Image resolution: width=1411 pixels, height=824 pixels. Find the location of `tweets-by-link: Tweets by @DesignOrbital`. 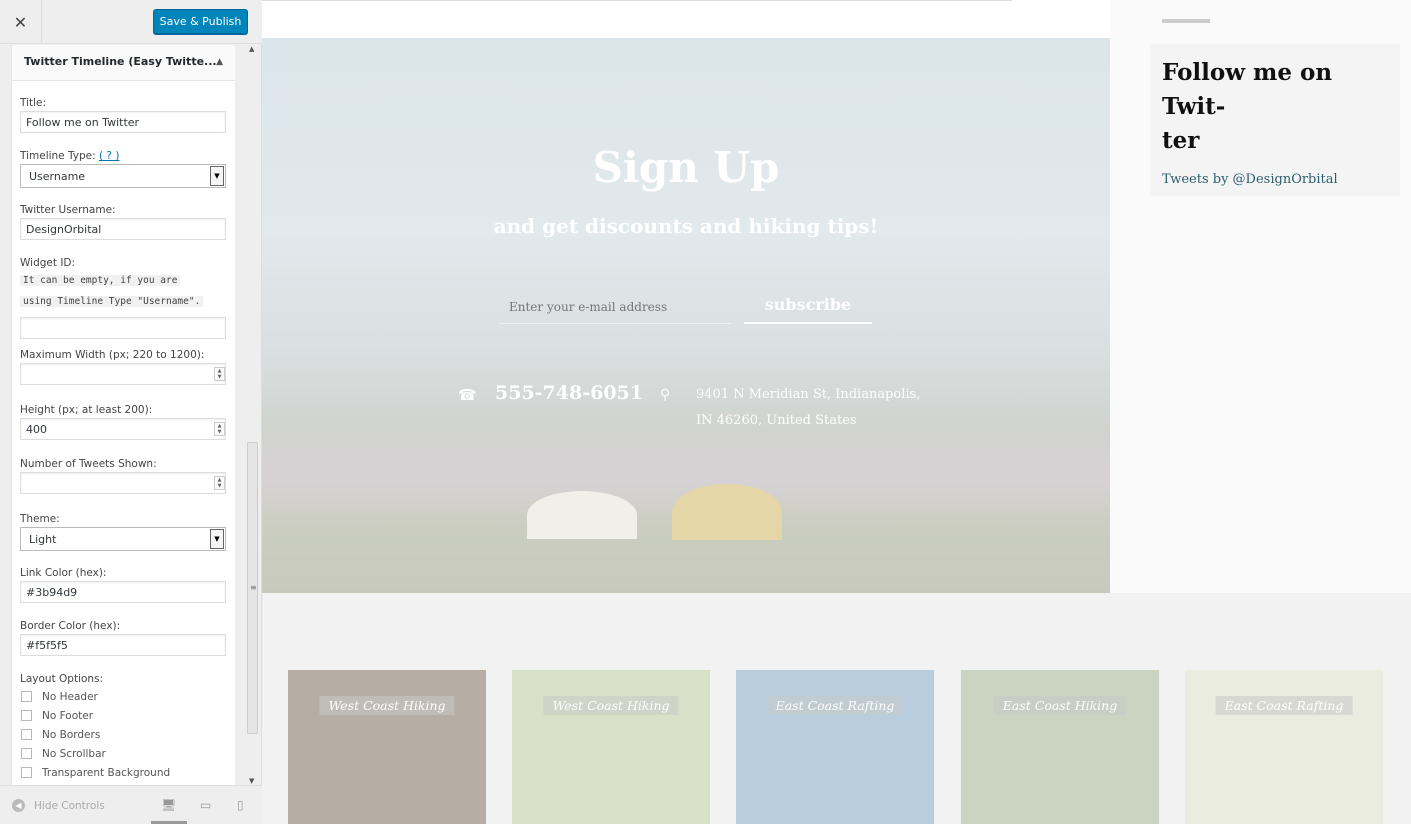

tweets-by-link: Tweets by @DesignOrbital is located at coordinates (1275, 179).